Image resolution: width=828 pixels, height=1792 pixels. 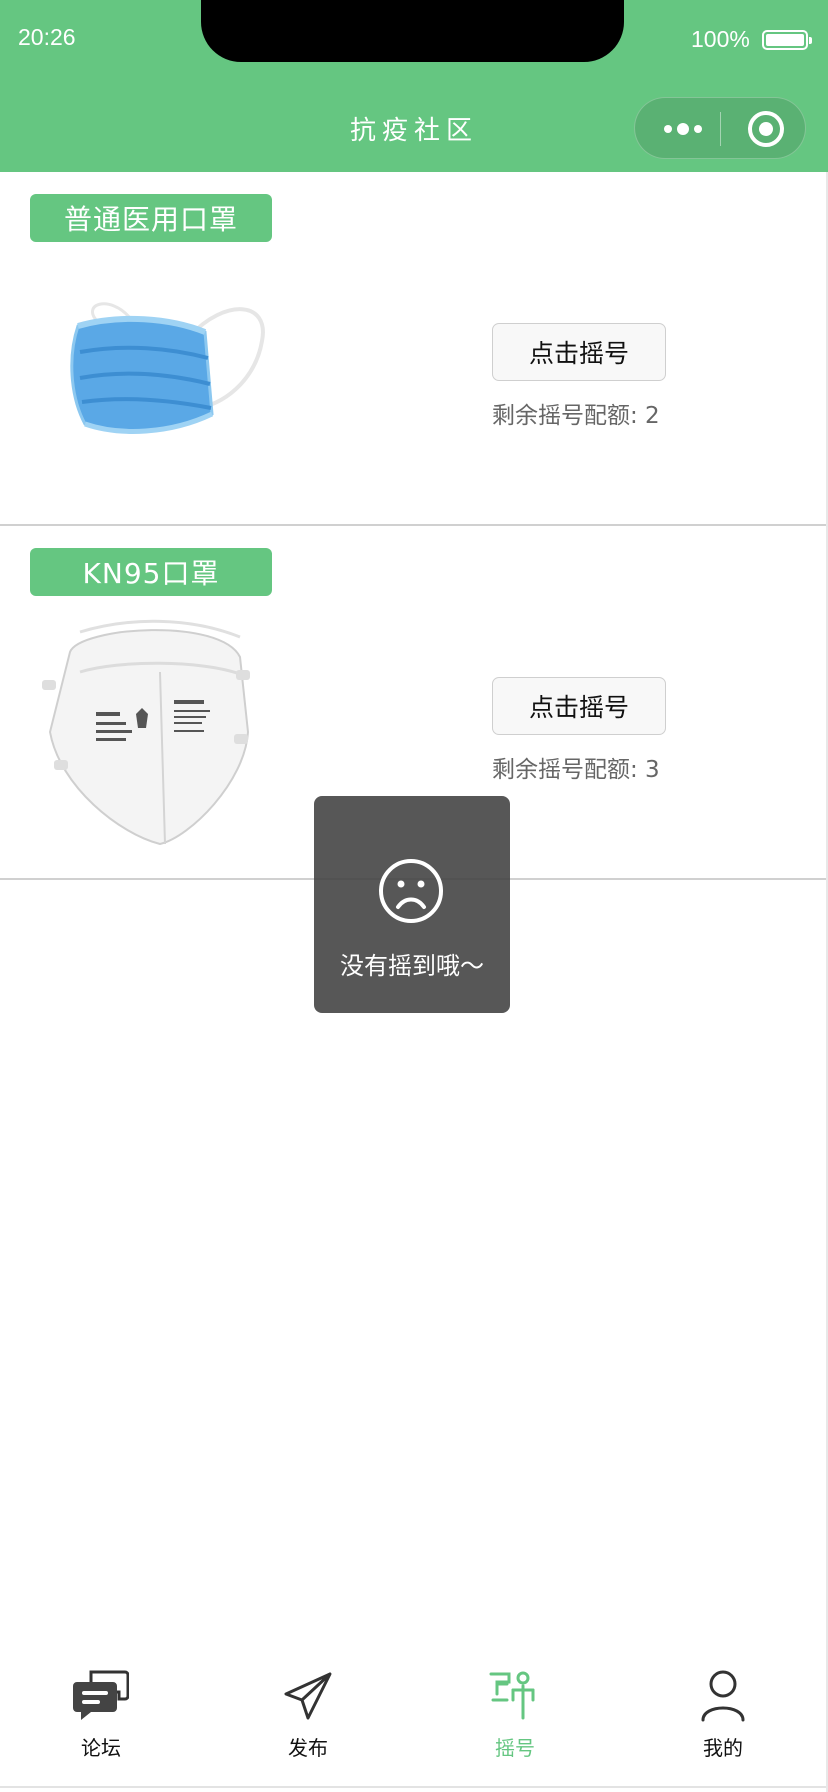 I want to click on navigation-bar: 抗疫社区, so click(x=414, y=126).